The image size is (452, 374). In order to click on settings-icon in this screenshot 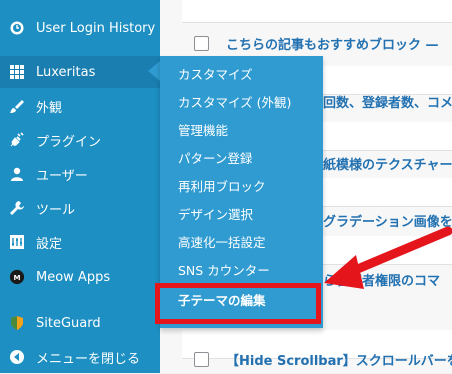, I will do `click(17, 242)`.